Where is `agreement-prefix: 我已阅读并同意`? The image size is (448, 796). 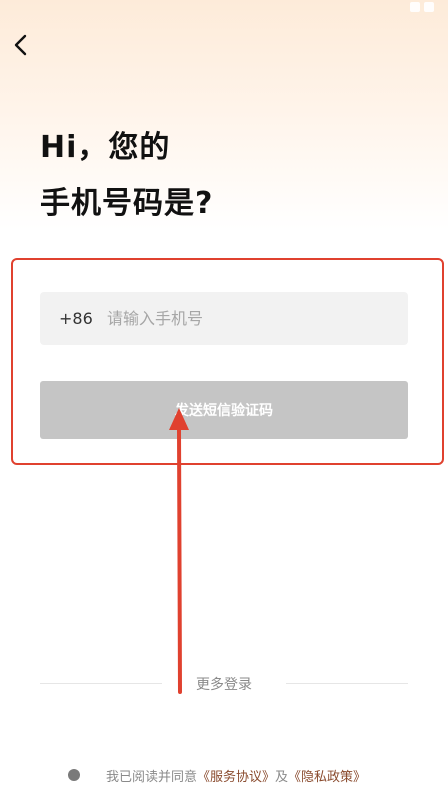 agreement-prefix: 我已阅读并同意 is located at coordinates (152, 777).